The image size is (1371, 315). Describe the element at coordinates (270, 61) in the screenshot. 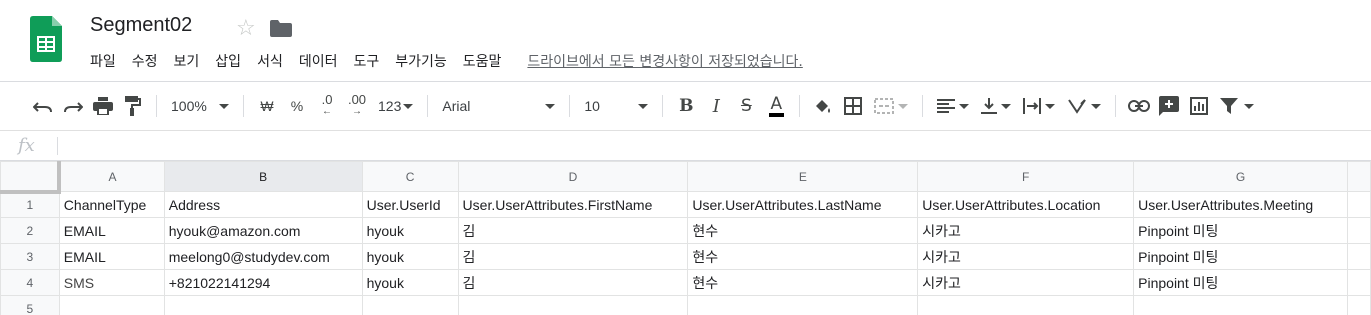

I see `menu-format: 서식` at that location.